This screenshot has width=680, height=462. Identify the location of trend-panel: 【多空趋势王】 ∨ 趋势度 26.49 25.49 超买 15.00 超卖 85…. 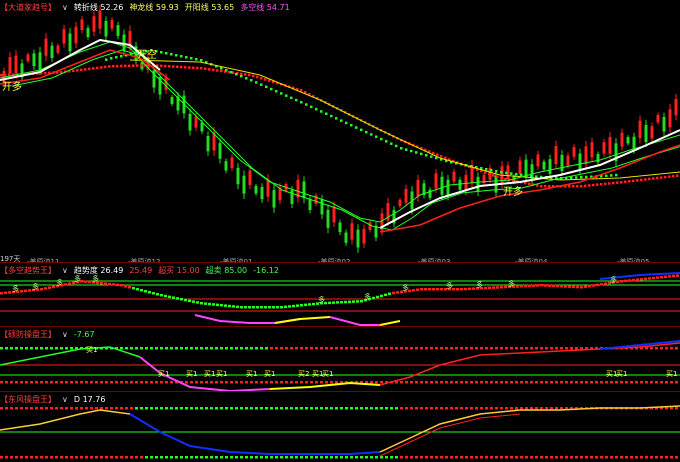
(340, 294).